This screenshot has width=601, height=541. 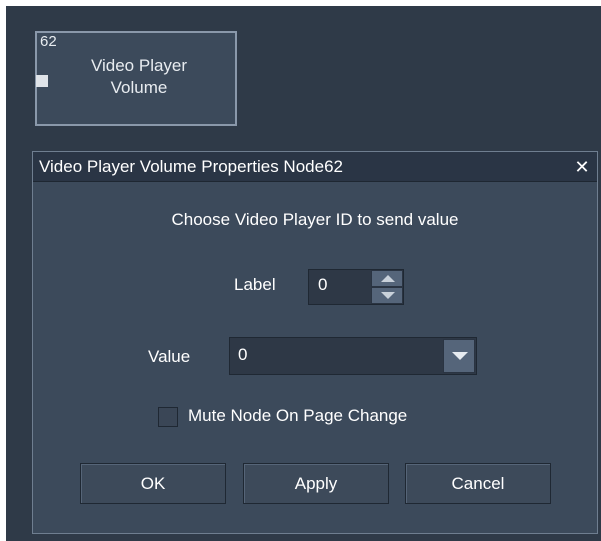 What do you see at coordinates (139, 65) in the screenshot?
I see `node-title-line1: Video Player` at bounding box center [139, 65].